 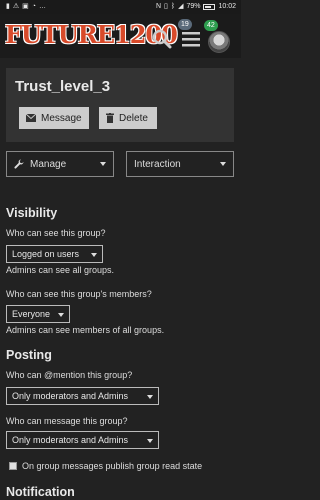 I want to click on members-visibility-note: Admins can see members of all groups., so click(x=85, y=330).